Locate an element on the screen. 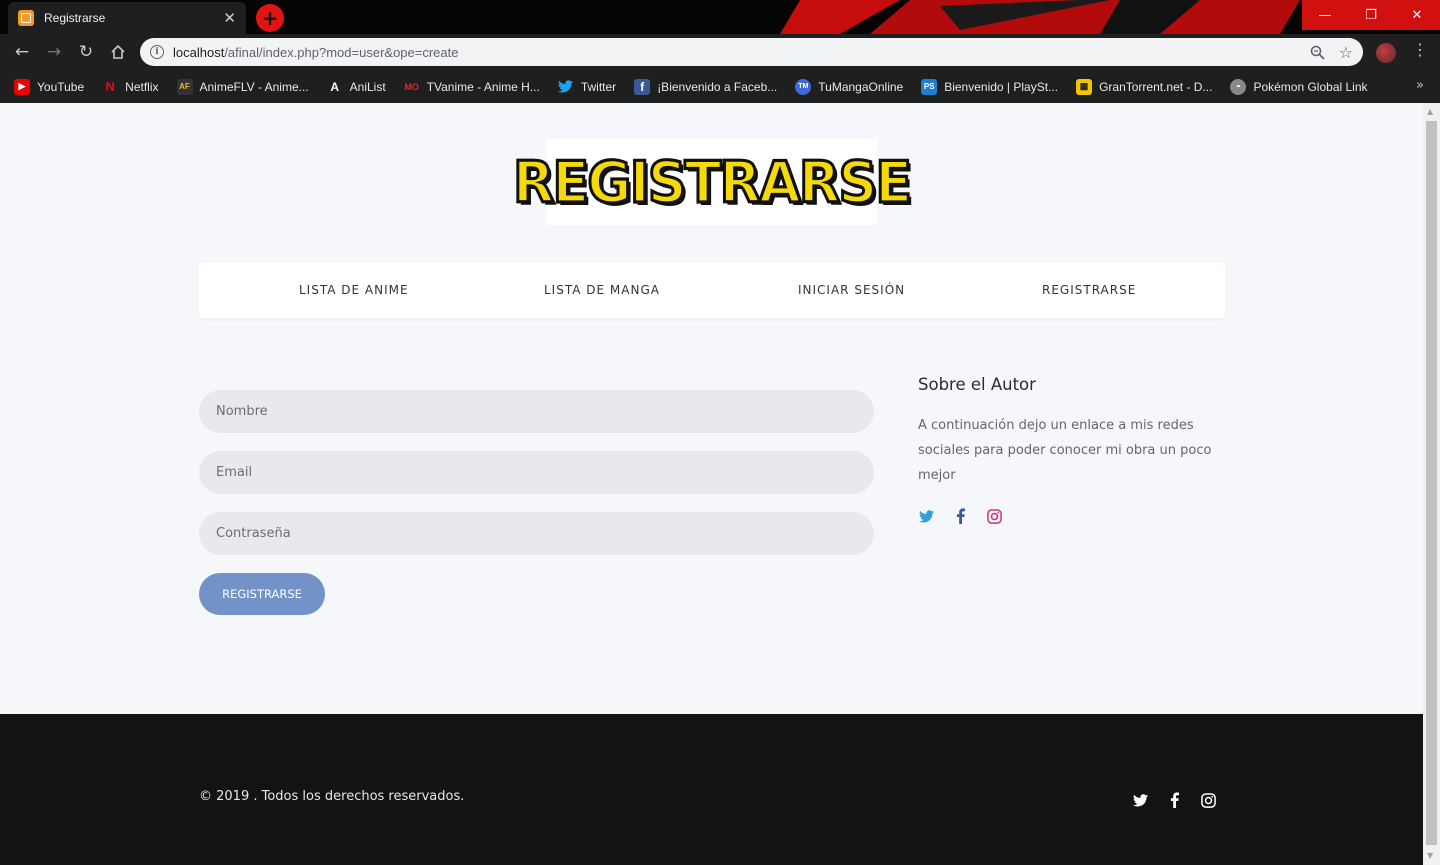  restore-button: ❐ is located at coordinates (1371, 15).